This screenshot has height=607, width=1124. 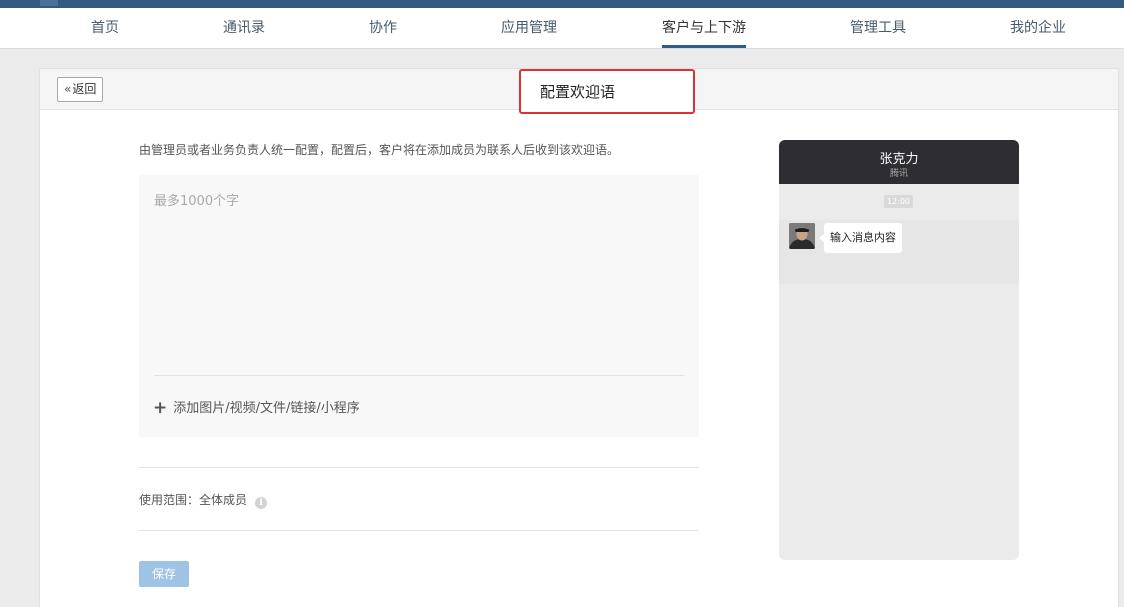 What do you see at coordinates (899, 350) in the screenshot?
I see `message-preview-phone: 张克力 腾讯 12:00 输入消息内容` at bounding box center [899, 350].